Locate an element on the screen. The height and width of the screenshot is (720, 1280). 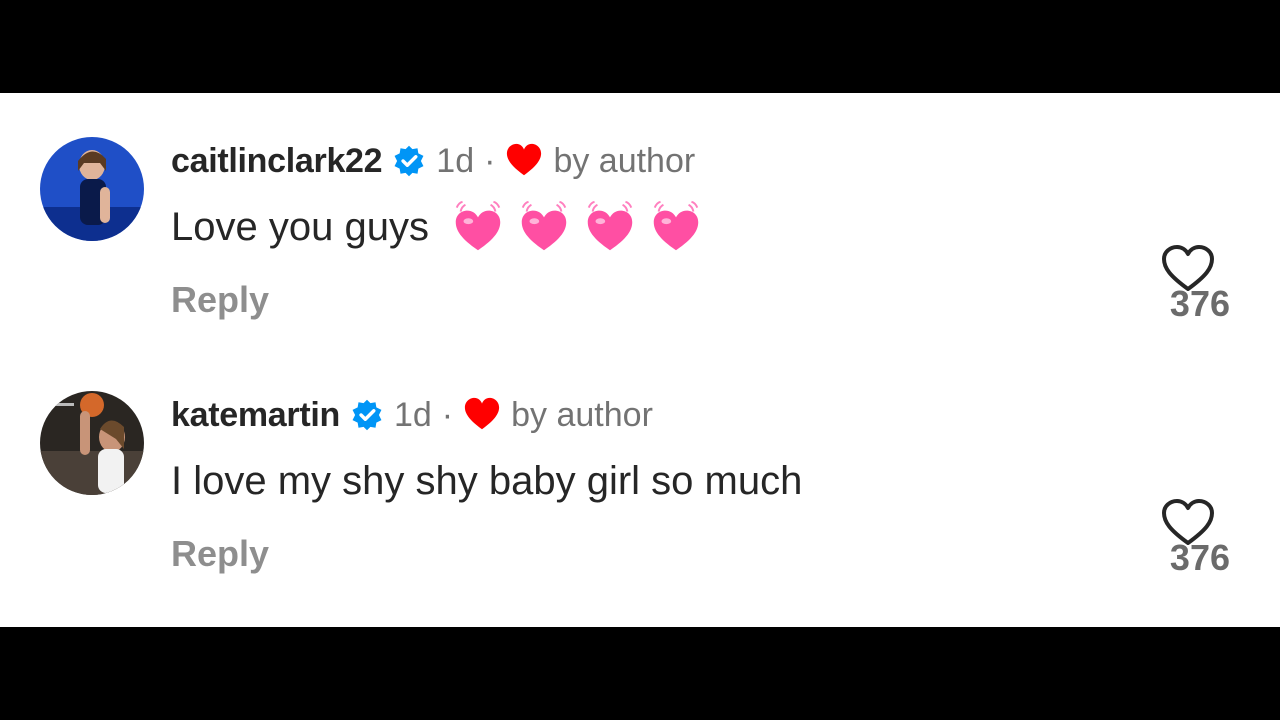
comment-text: I love my shy shy baby girl so much is located at coordinates (487, 480).